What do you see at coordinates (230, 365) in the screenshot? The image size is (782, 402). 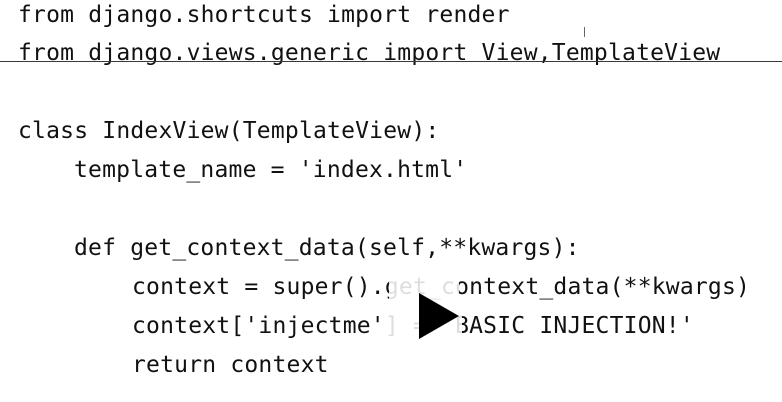 I see `code-line-8: return context` at bounding box center [230, 365].